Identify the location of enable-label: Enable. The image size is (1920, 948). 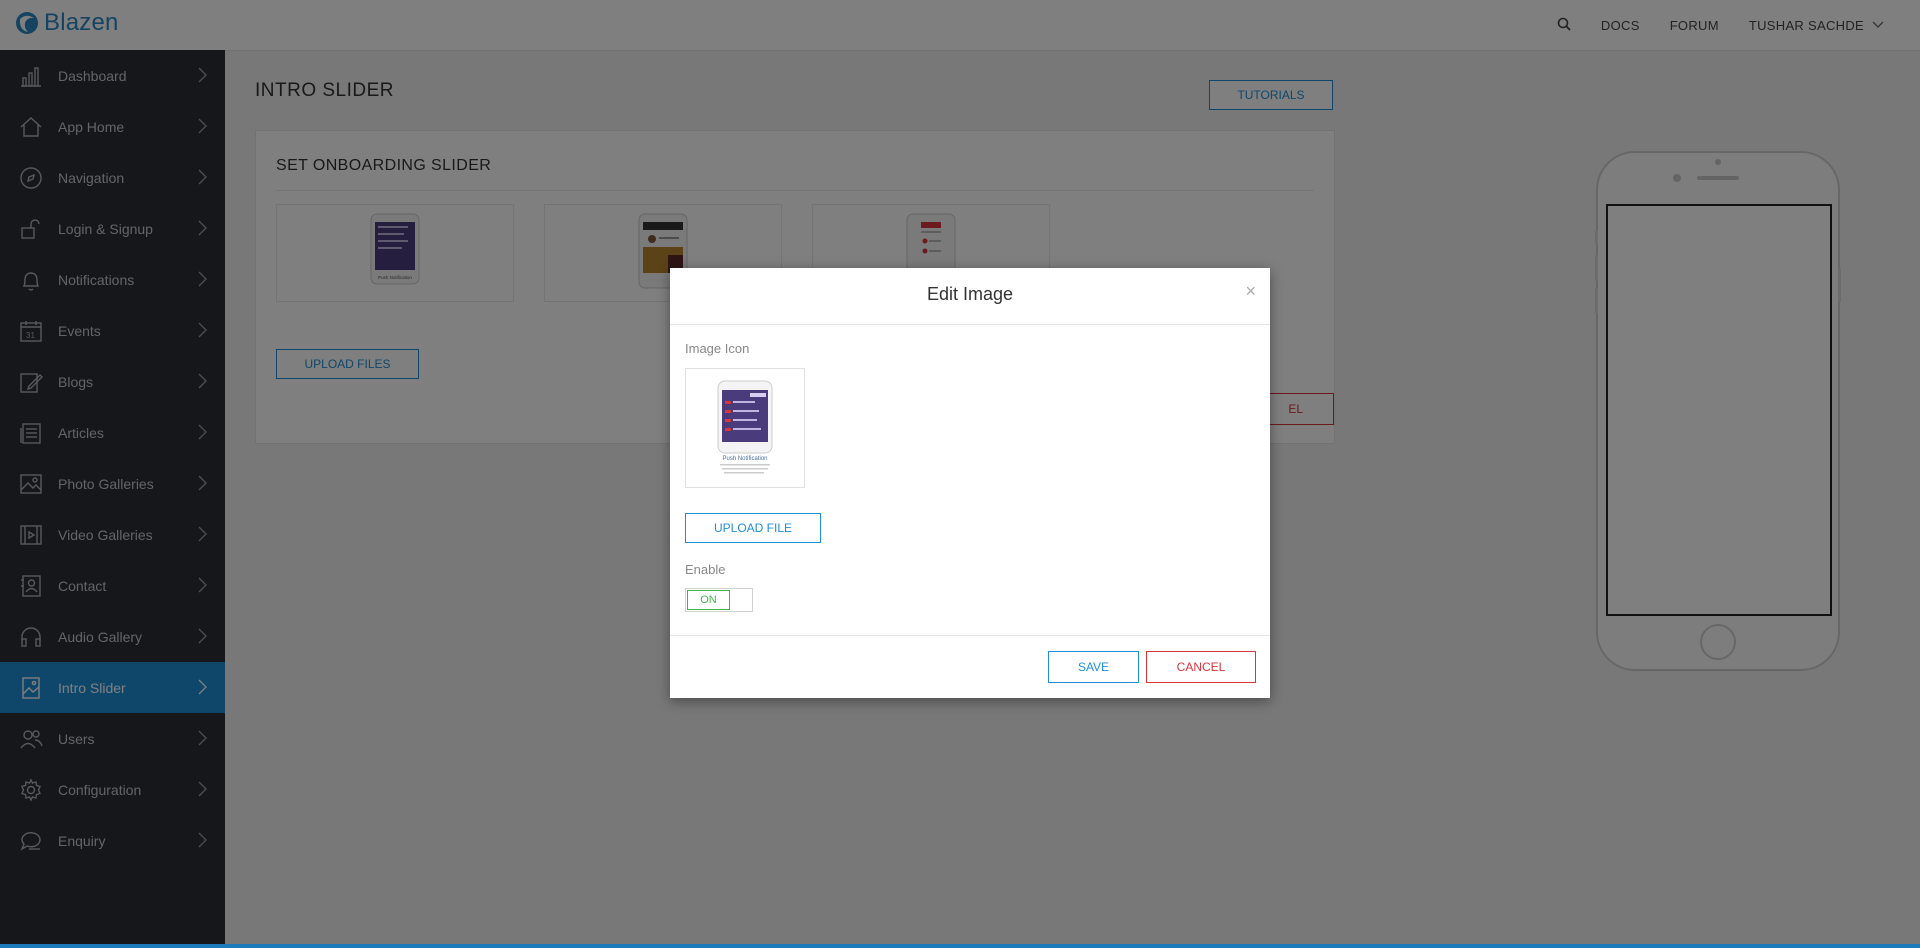
(705, 569).